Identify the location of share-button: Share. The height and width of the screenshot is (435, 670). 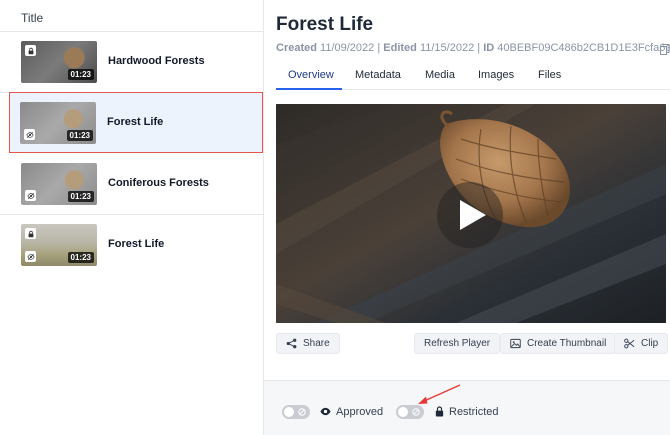
(308, 343).